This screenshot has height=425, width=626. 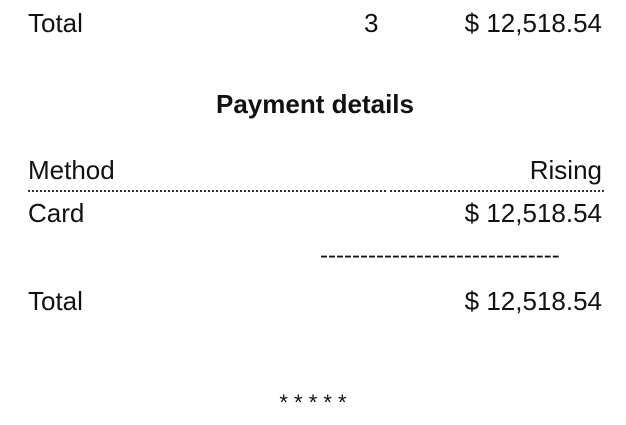 I want to click on payment-total-amount: $ 12,518.54, so click(x=533, y=301).